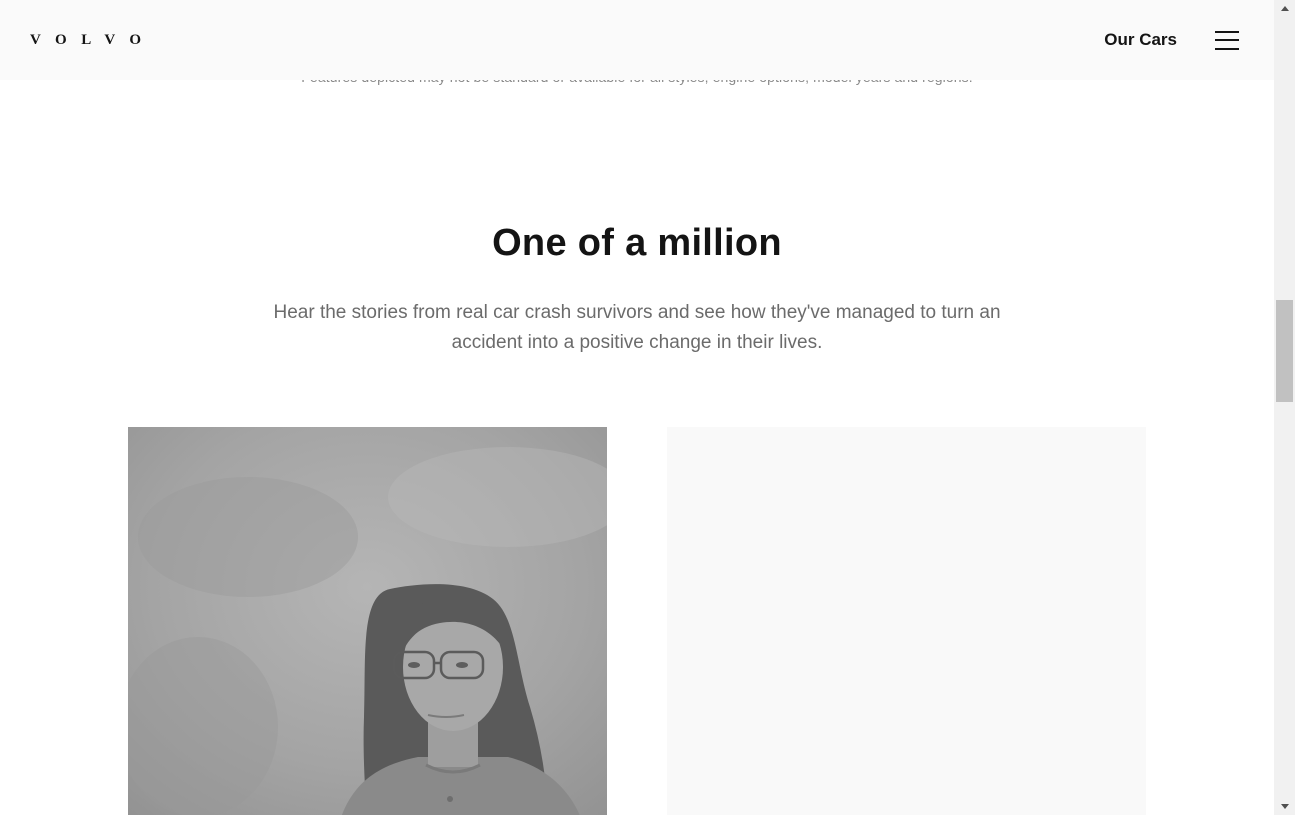 This screenshot has height=815, width=1295. I want to click on scrollbar-thumb, so click(1284, 351).